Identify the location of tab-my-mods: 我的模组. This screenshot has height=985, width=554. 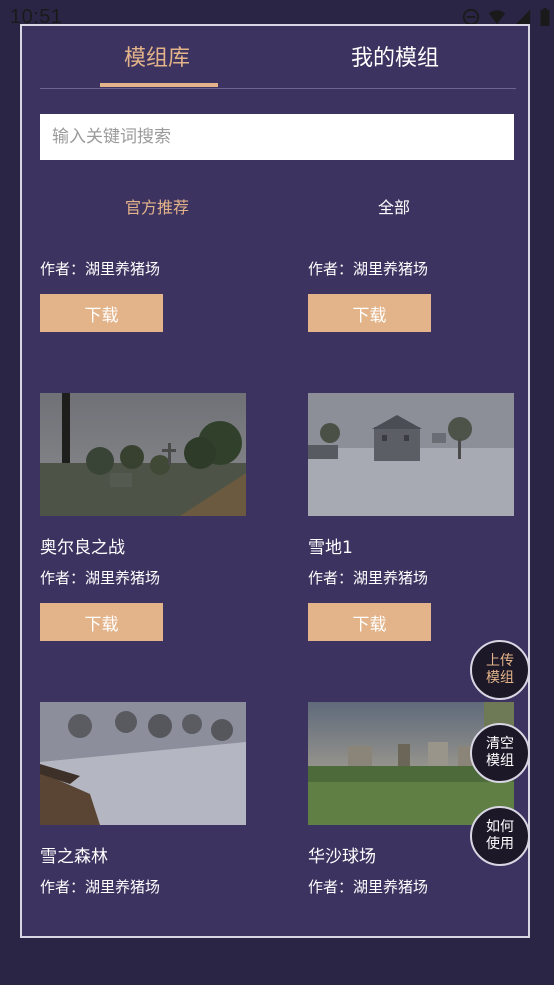
(395, 56).